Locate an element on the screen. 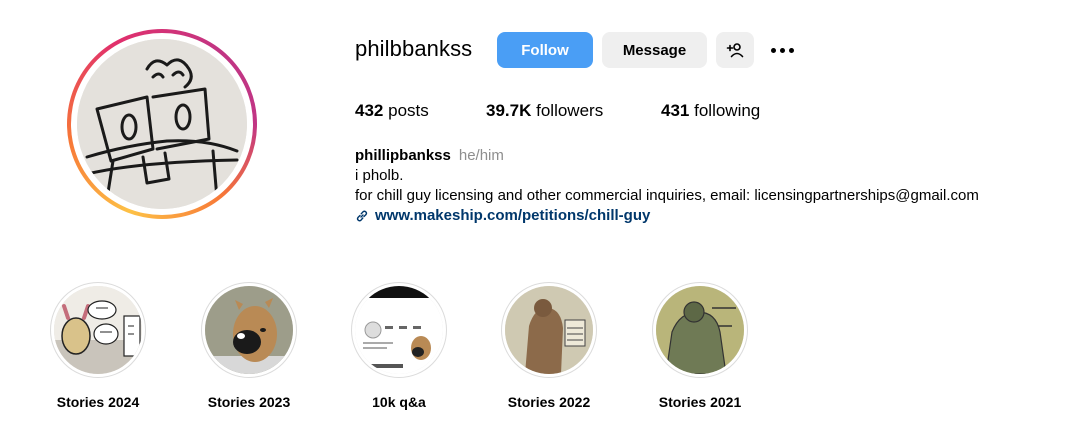 The image size is (1080, 428). bio-link: www.makeship.com/petitions/chill-guy is located at coordinates (667, 216).